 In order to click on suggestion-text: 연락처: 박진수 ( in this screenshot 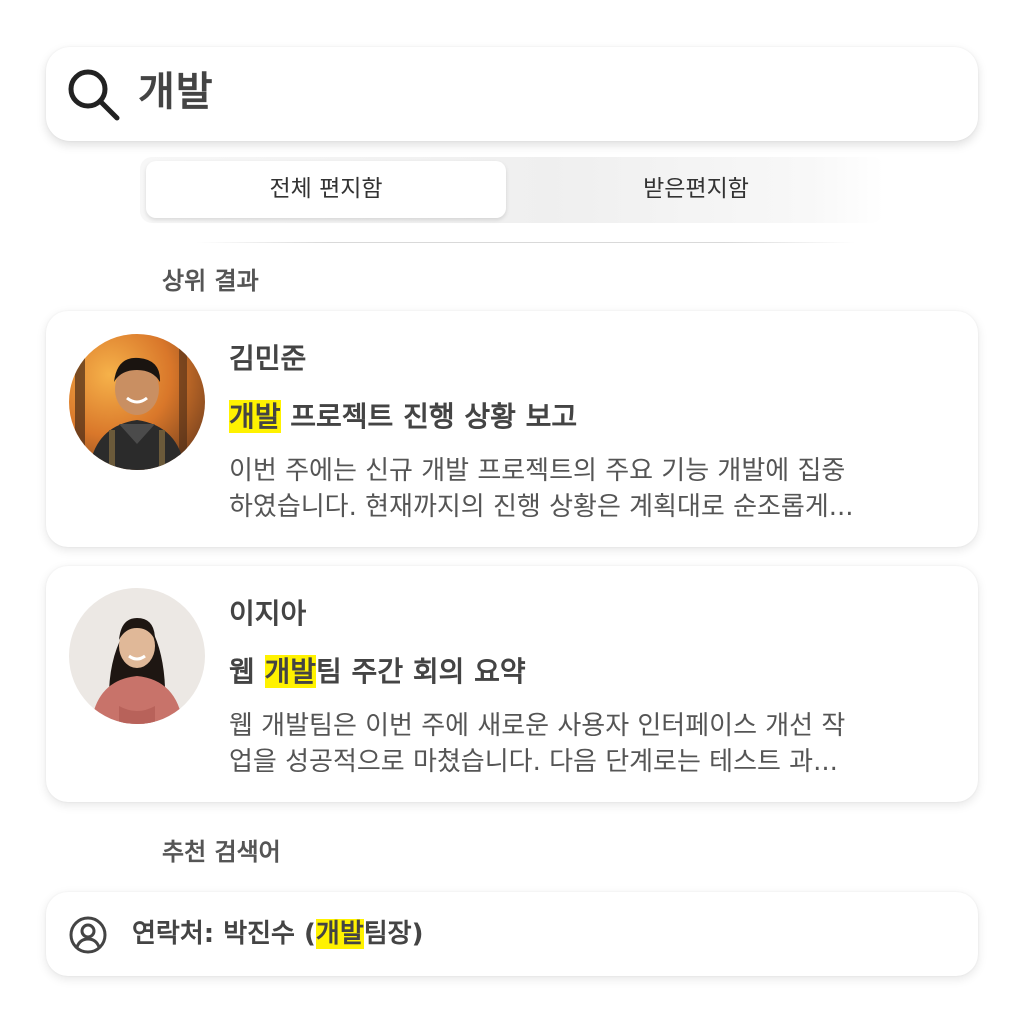, I will do `click(224, 934)`.